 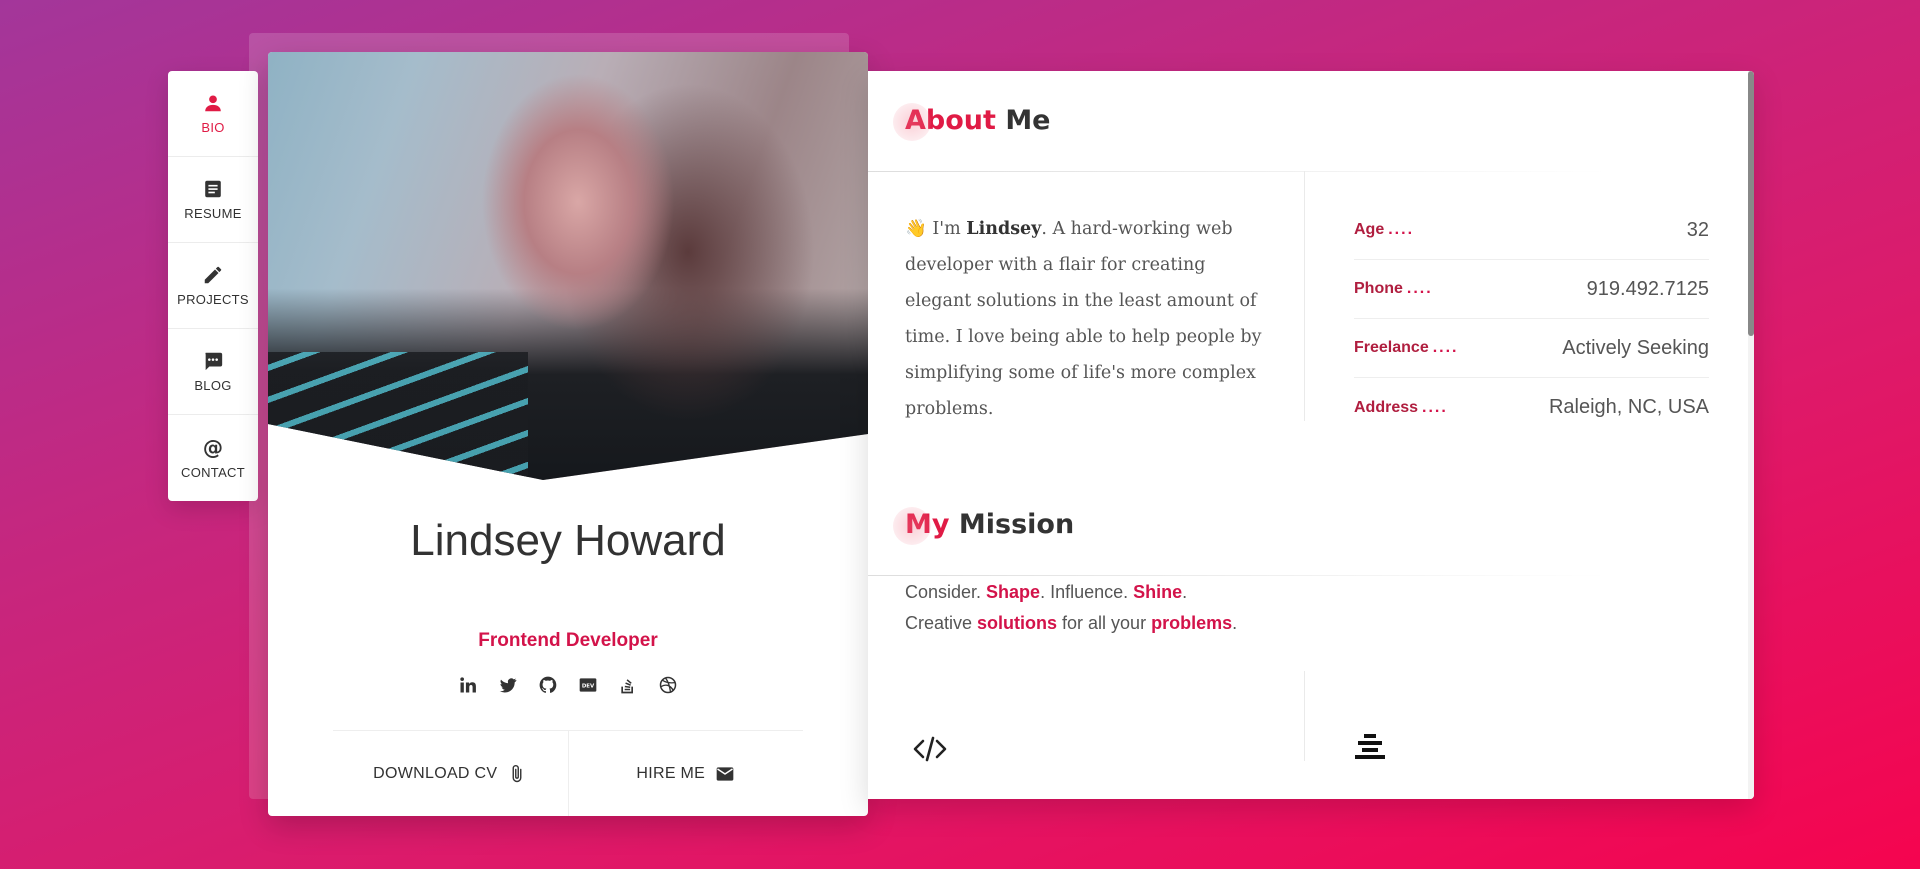 What do you see at coordinates (398, 416) in the screenshot?
I see `photo-detail` at bounding box center [398, 416].